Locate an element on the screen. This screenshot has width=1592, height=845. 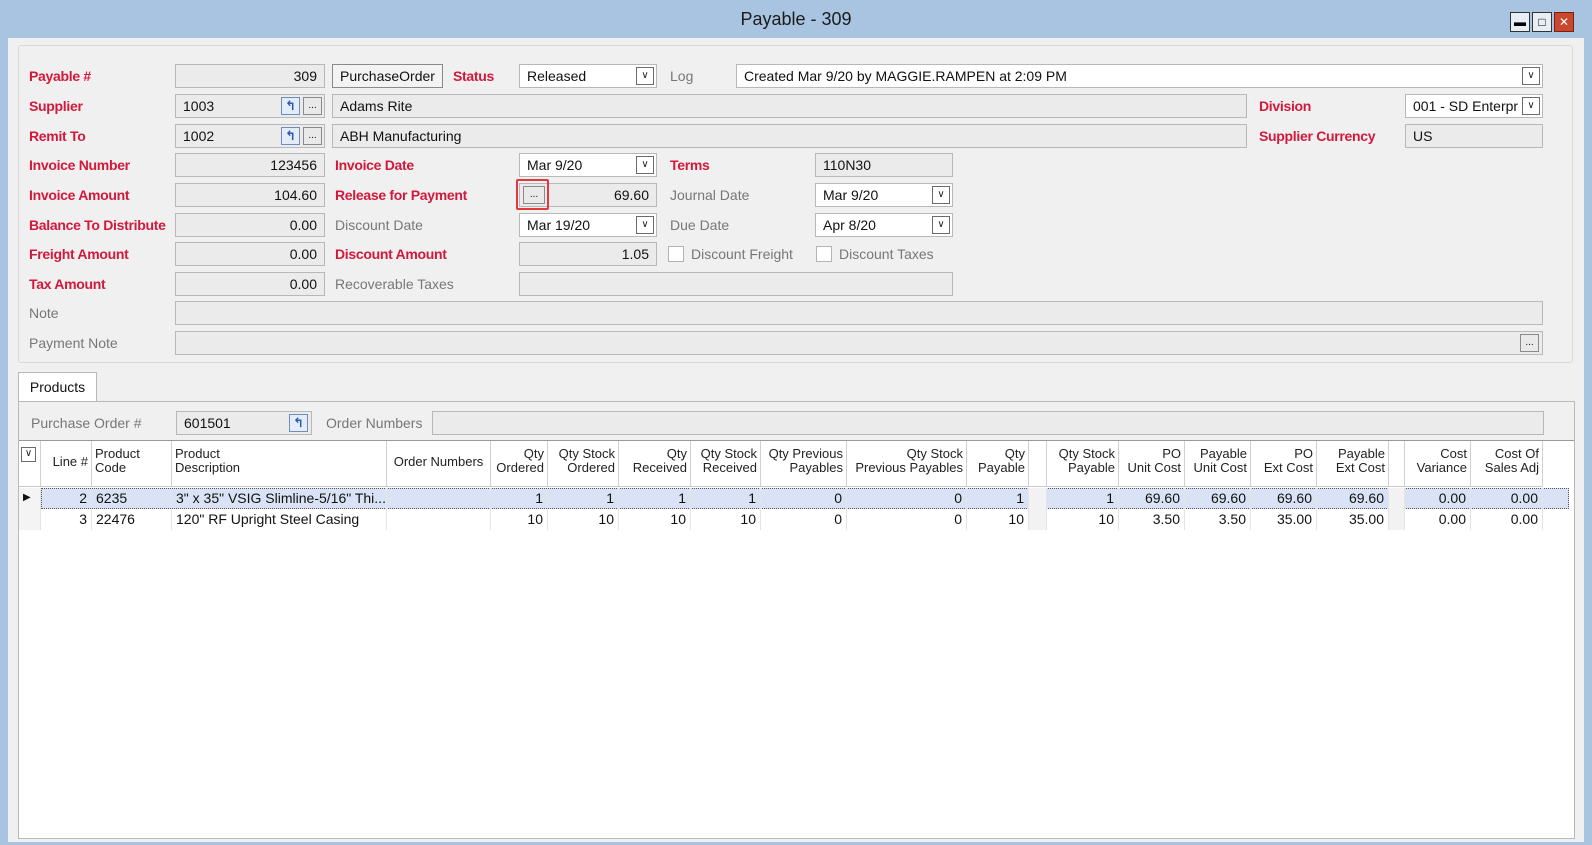
grid-column-header: PO Unit Cost is located at coordinates (1152, 464).